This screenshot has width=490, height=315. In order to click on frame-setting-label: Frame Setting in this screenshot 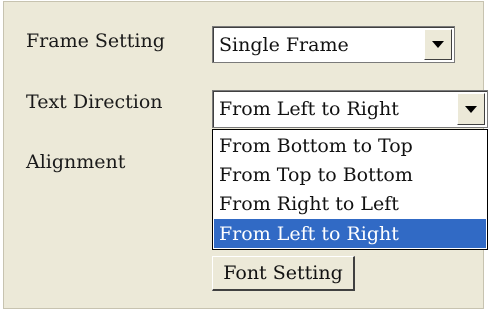, I will do `click(95, 41)`.